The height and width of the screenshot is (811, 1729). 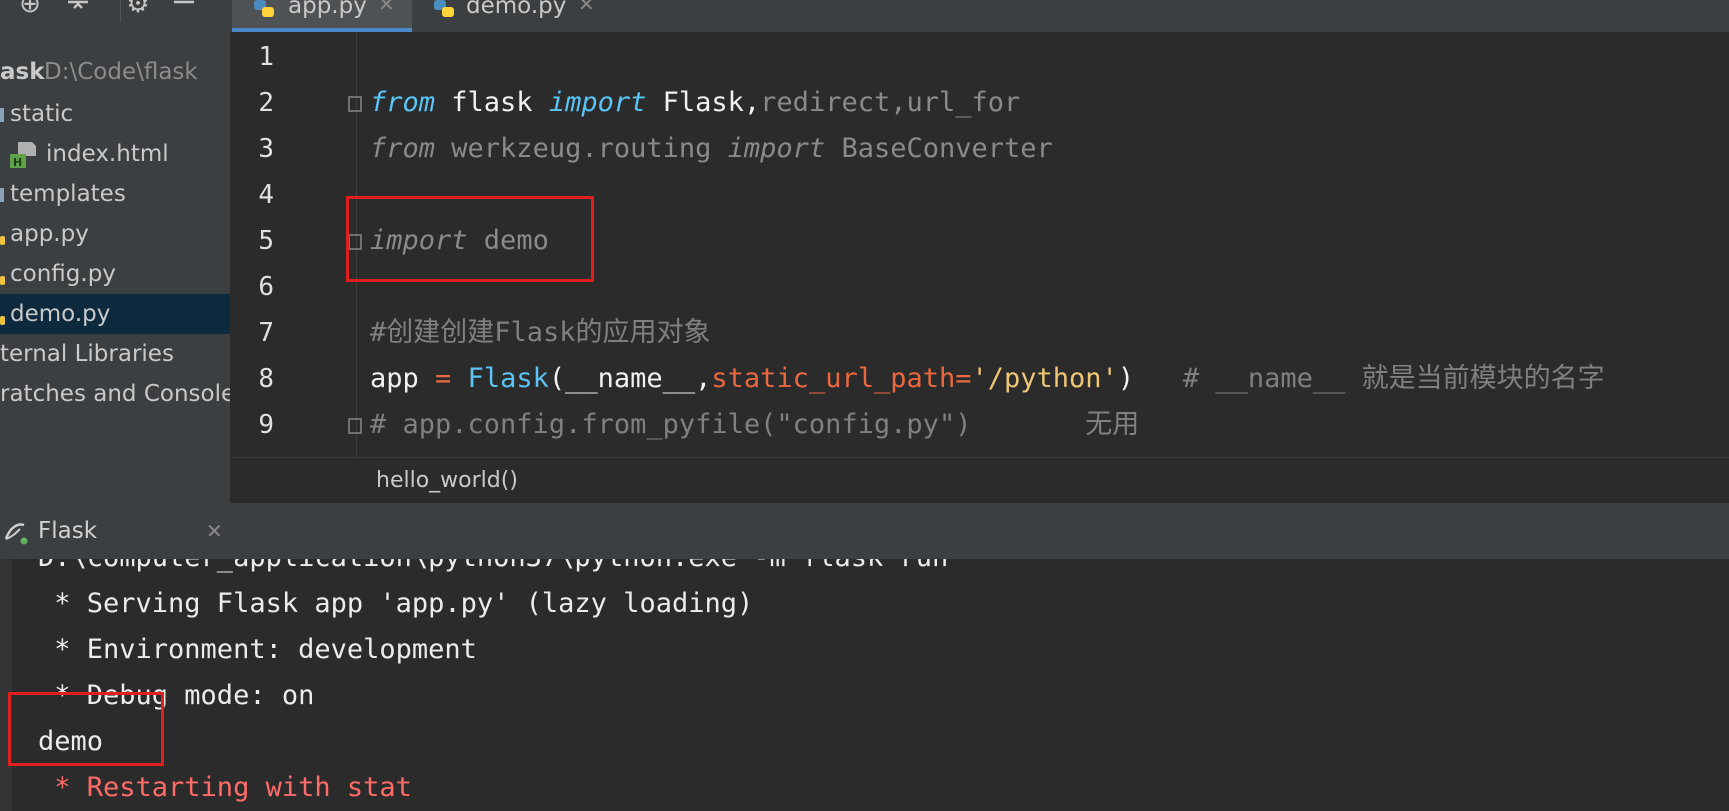 I want to click on highlight-box-import-demo, so click(x=470, y=239).